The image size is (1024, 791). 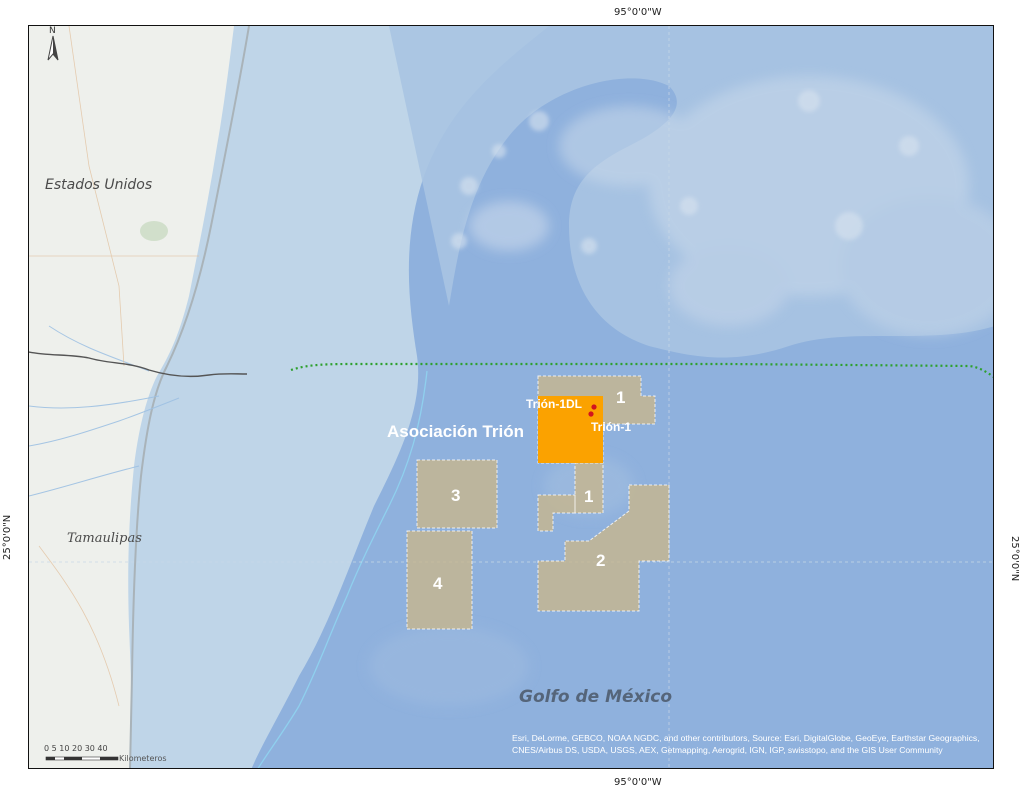 What do you see at coordinates (621, 397) in the screenshot?
I see `block-label-1-north: 1` at bounding box center [621, 397].